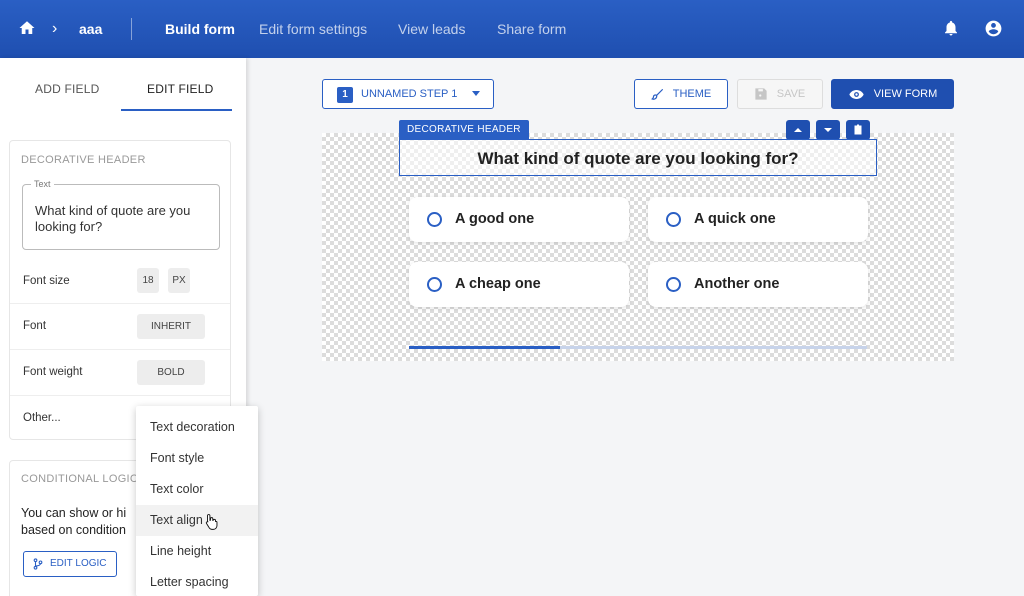 This screenshot has width=1024, height=596. Describe the element at coordinates (197, 520) in the screenshot. I see `menu-item-text-align: Text align` at that location.